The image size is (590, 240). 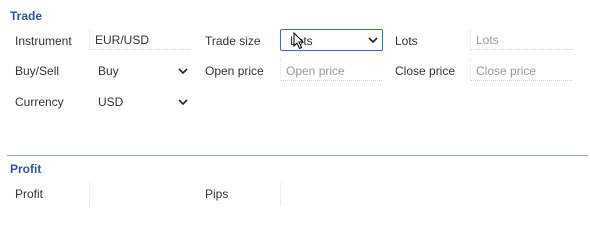 What do you see at coordinates (144, 101) in the screenshot?
I see `currency-select: USD` at bounding box center [144, 101].